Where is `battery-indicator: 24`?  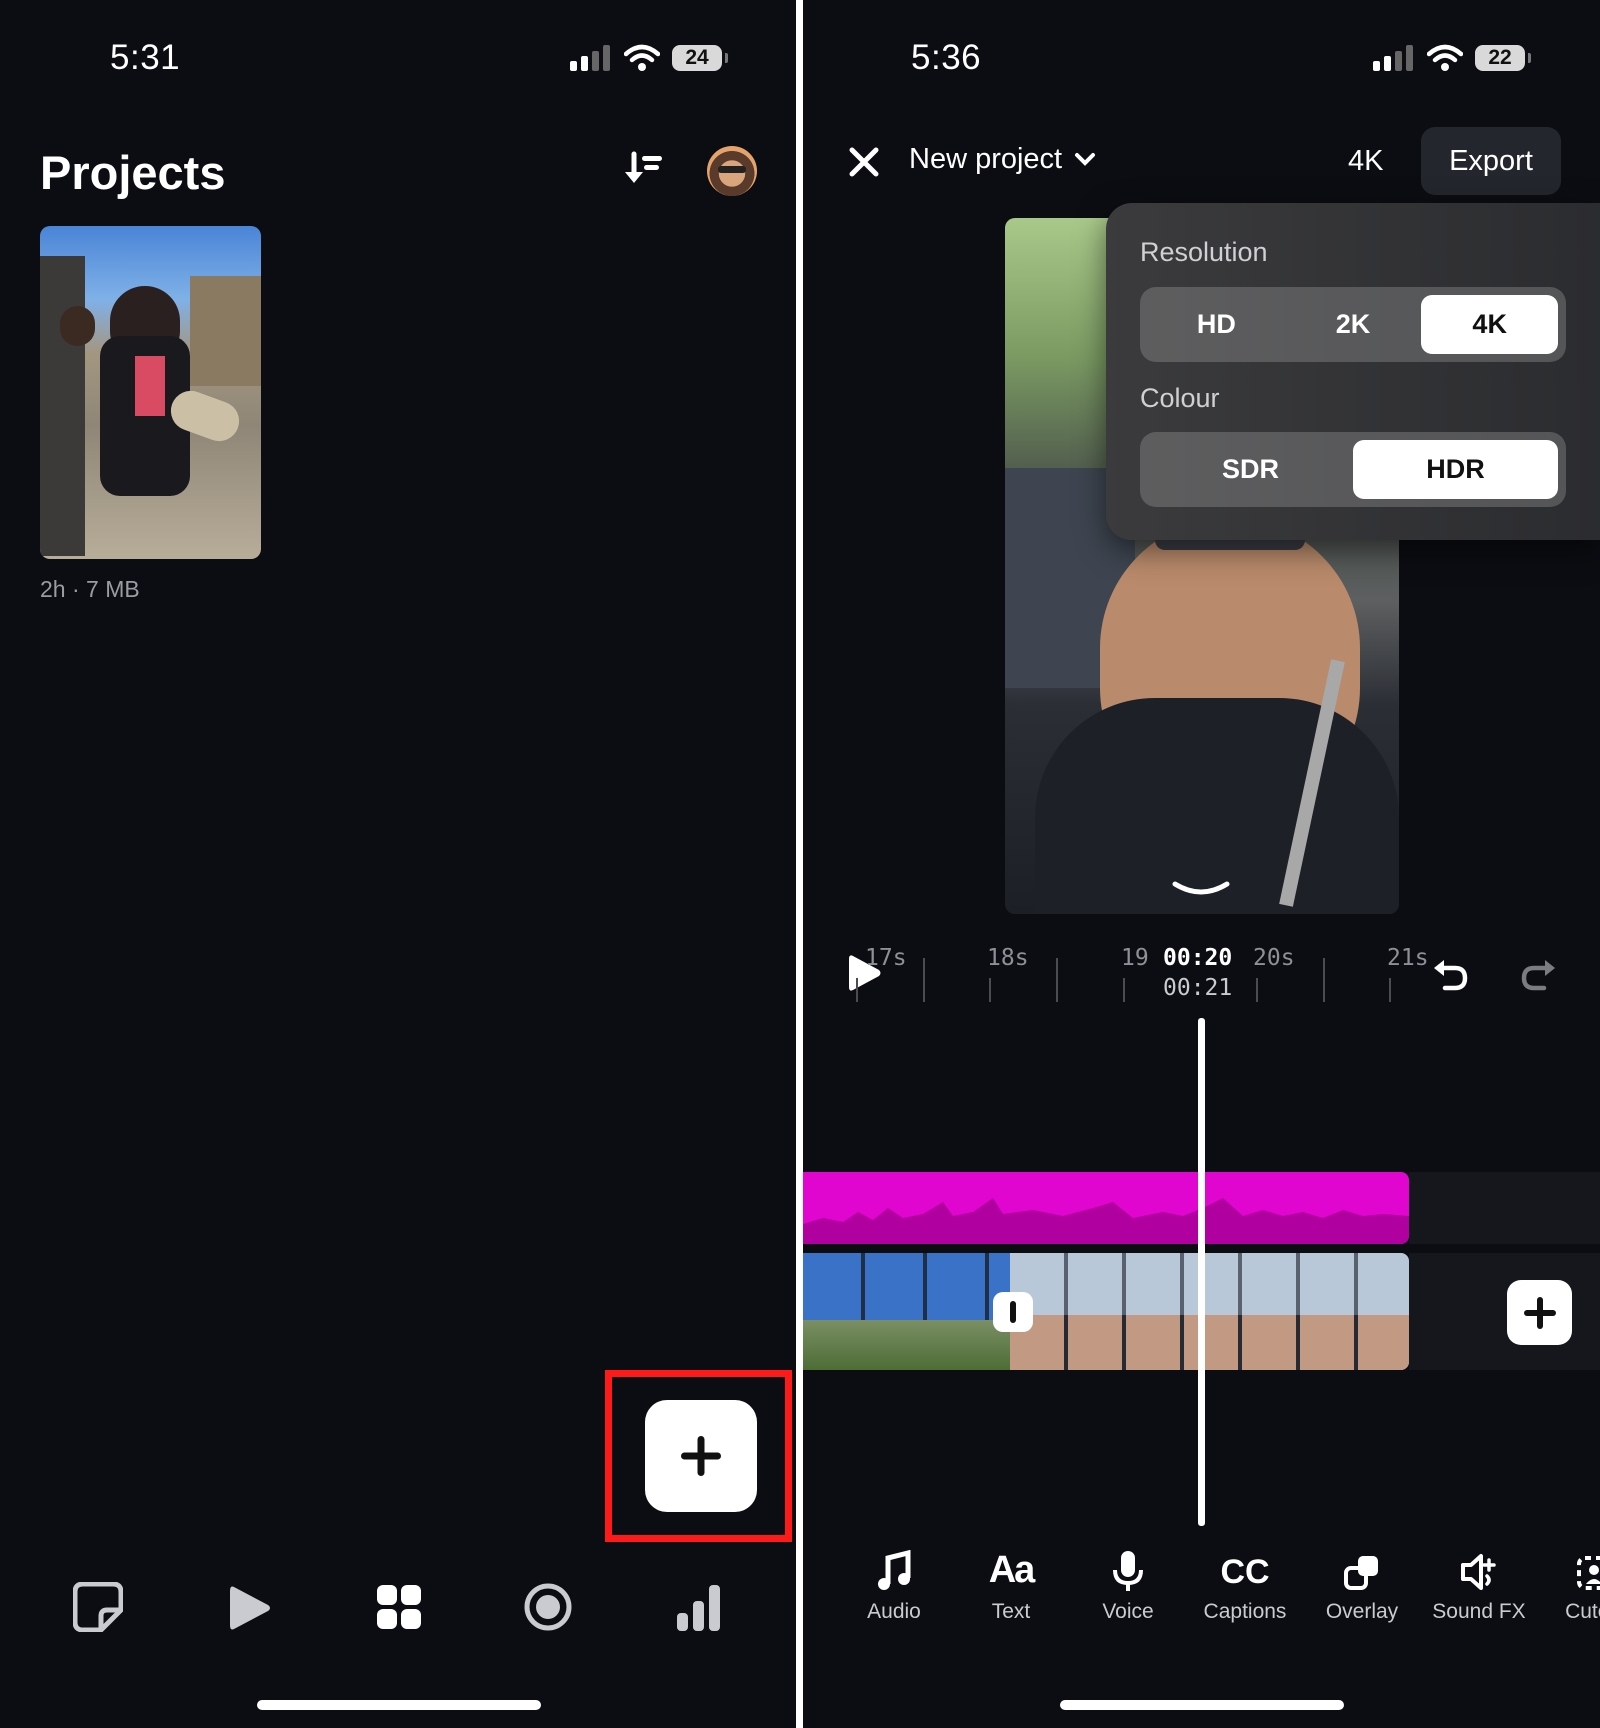 battery-indicator: 24 is located at coordinates (700, 58).